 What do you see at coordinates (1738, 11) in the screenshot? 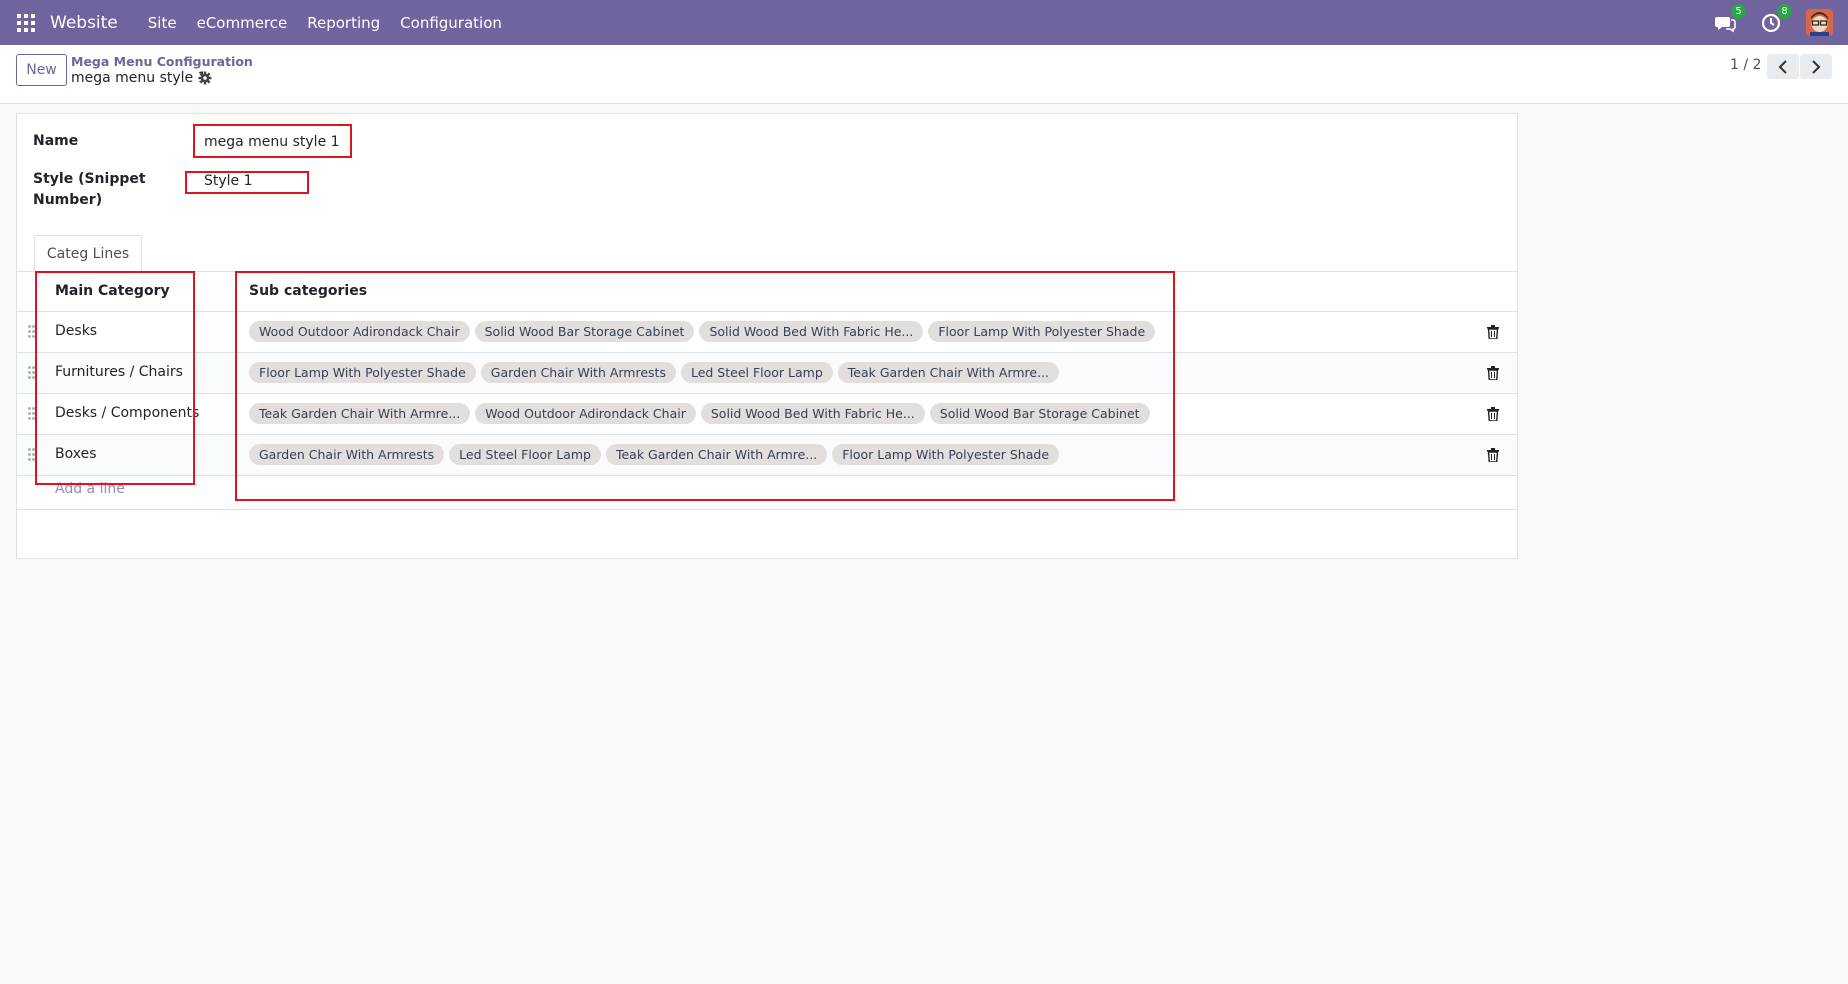
I see `messages-badge: 5` at bounding box center [1738, 11].